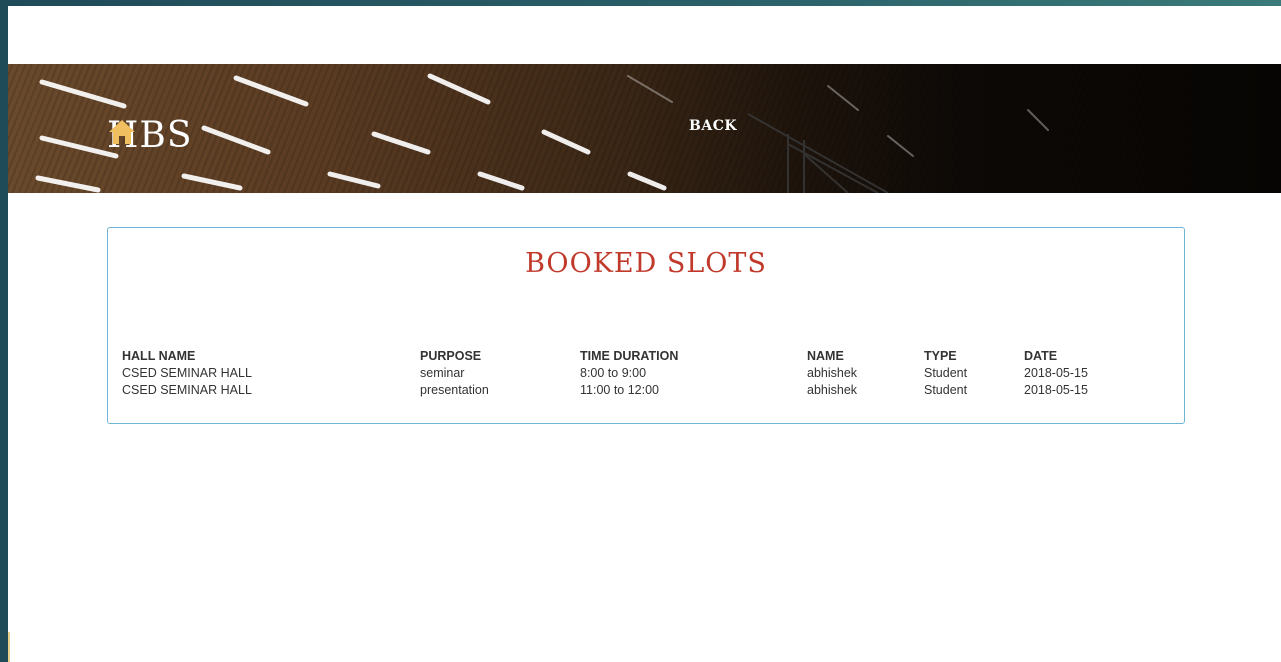  What do you see at coordinates (442, 373) in the screenshot?
I see `cell-purpose: seminar` at bounding box center [442, 373].